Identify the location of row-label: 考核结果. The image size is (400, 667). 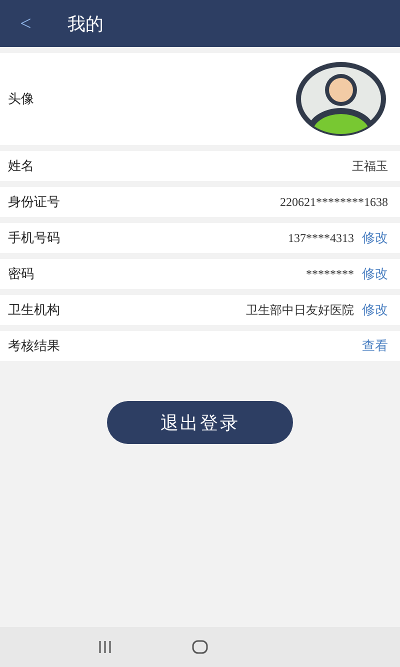
(34, 346).